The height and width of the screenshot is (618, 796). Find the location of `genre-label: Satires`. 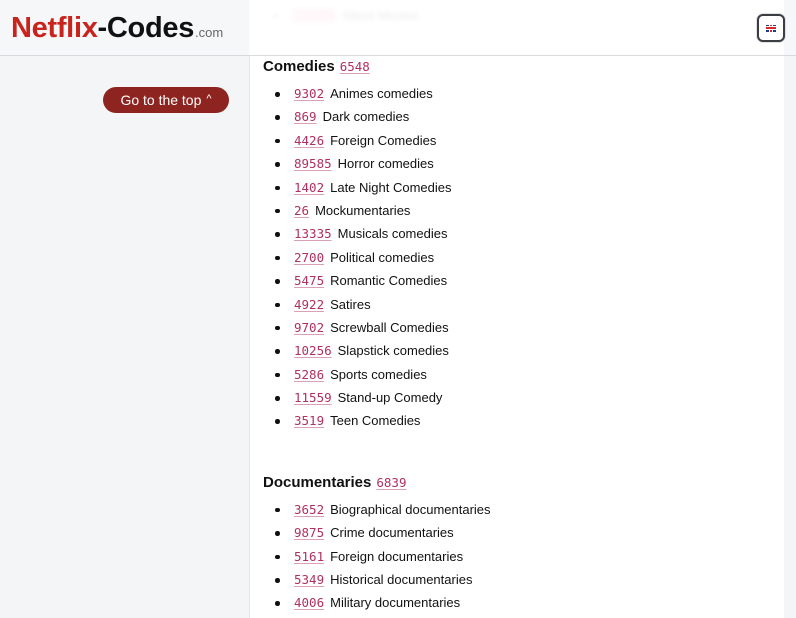

genre-label: Satires is located at coordinates (350, 304).